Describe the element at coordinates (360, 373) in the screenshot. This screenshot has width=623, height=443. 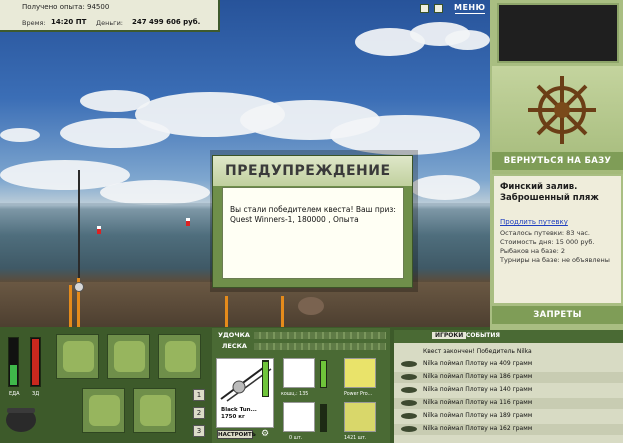
I see `line-item` at that location.